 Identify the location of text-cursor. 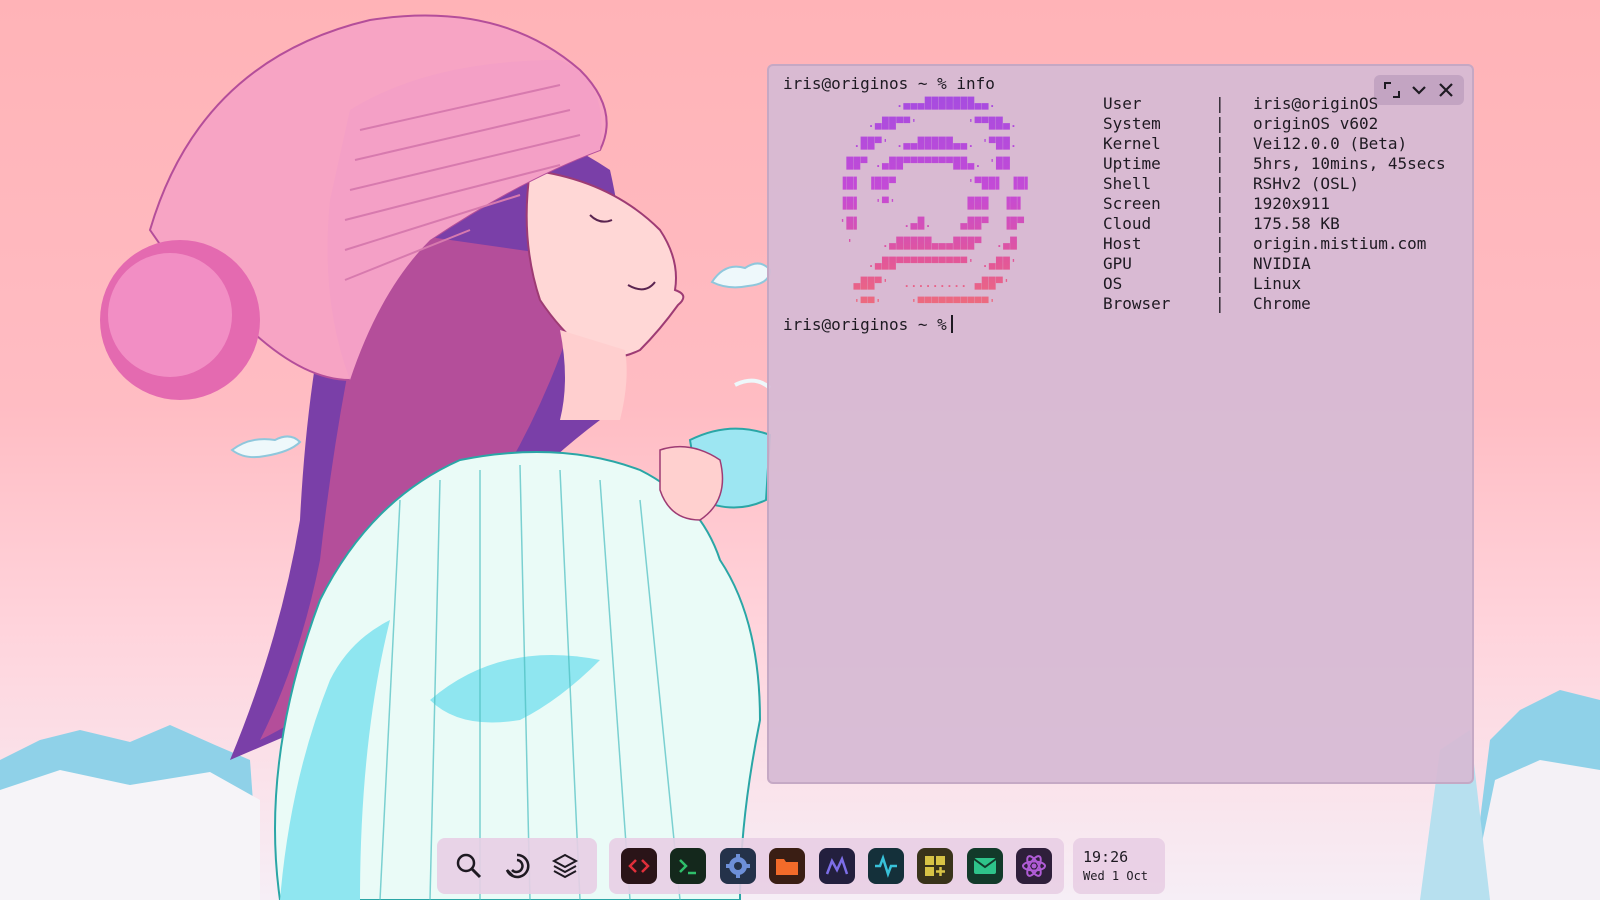
(951, 324).